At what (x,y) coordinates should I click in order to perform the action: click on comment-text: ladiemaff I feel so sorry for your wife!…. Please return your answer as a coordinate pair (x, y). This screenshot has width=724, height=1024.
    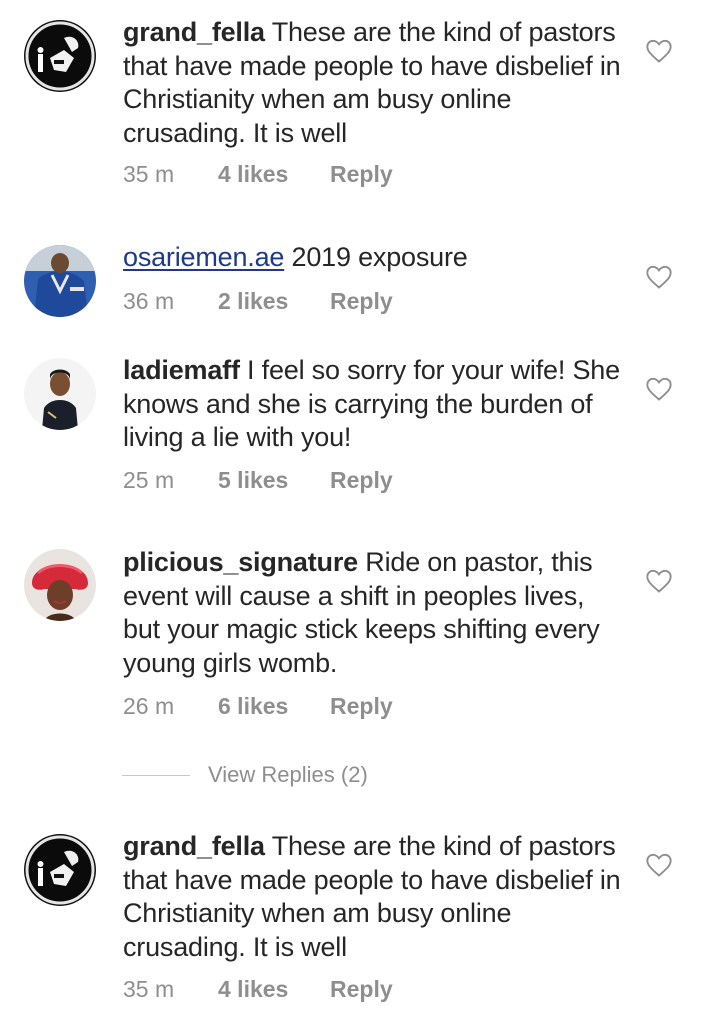
    Looking at the image, I should click on (373, 404).